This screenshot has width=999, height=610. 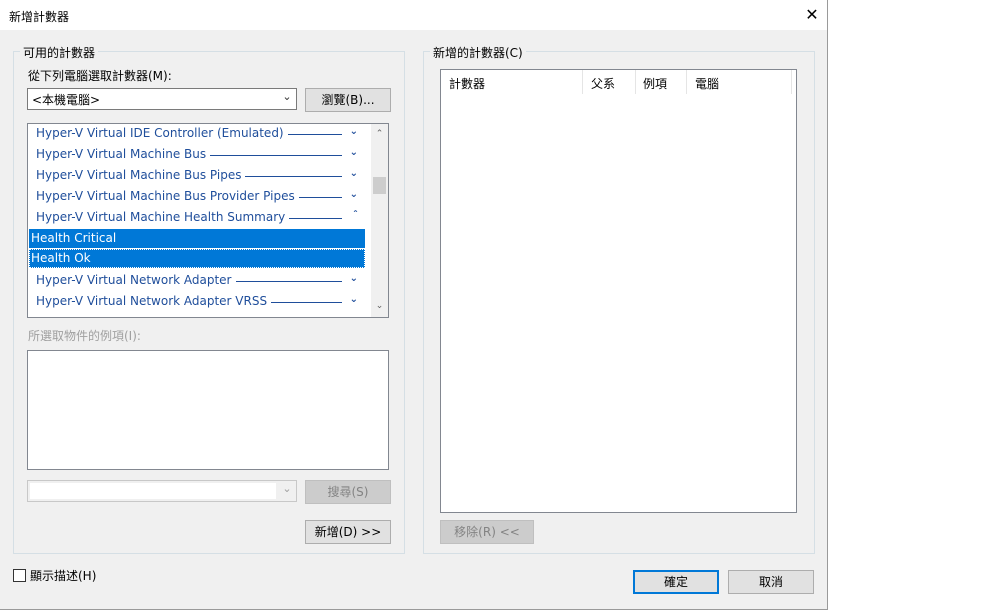 What do you see at coordinates (379, 220) in the screenshot?
I see `vertical-scrollbar: ⌃ ⌄` at bounding box center [379, 220].